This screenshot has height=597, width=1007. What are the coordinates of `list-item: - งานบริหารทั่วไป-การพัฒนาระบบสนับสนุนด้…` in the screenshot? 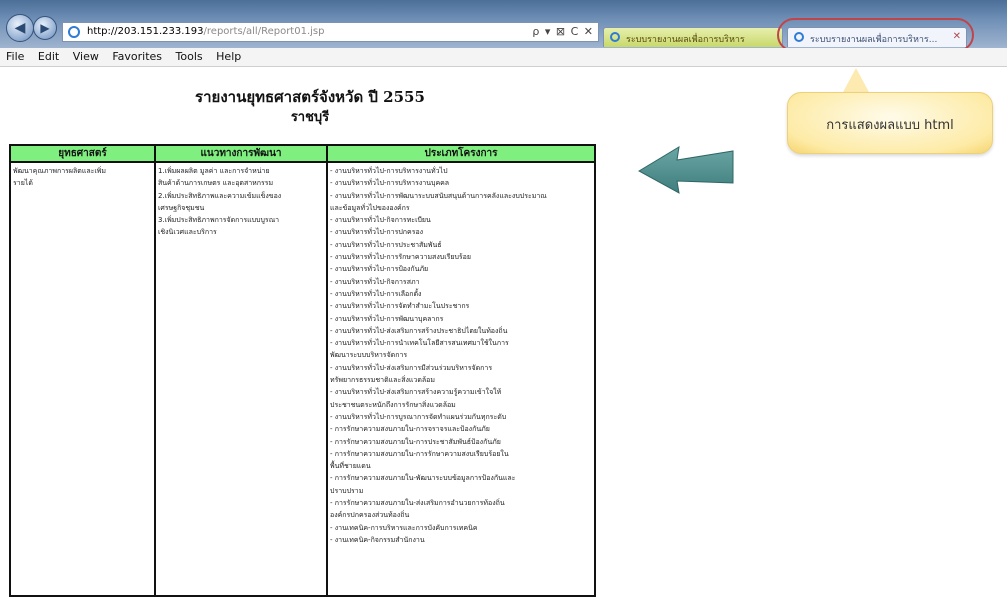 It's located at (438, 195).